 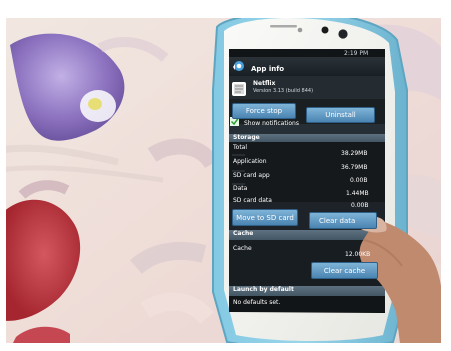 What do you see at coordinates (3, 175) in the screenshot?
I see `image-border-left` at bounding box center [3, 175].